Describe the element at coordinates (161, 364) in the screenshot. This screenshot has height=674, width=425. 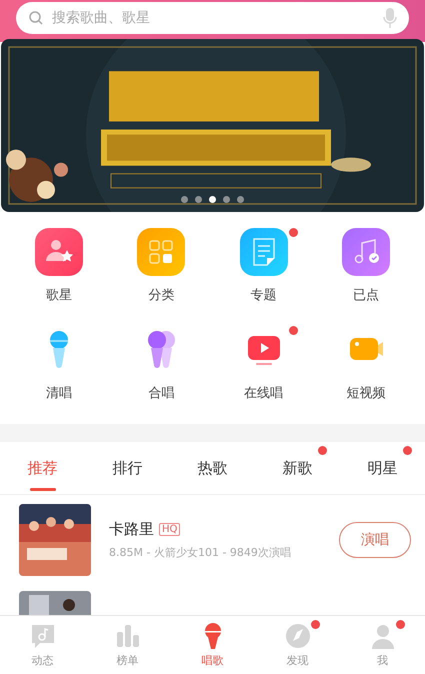
I see `shortcut-item: 合唱` at that location.